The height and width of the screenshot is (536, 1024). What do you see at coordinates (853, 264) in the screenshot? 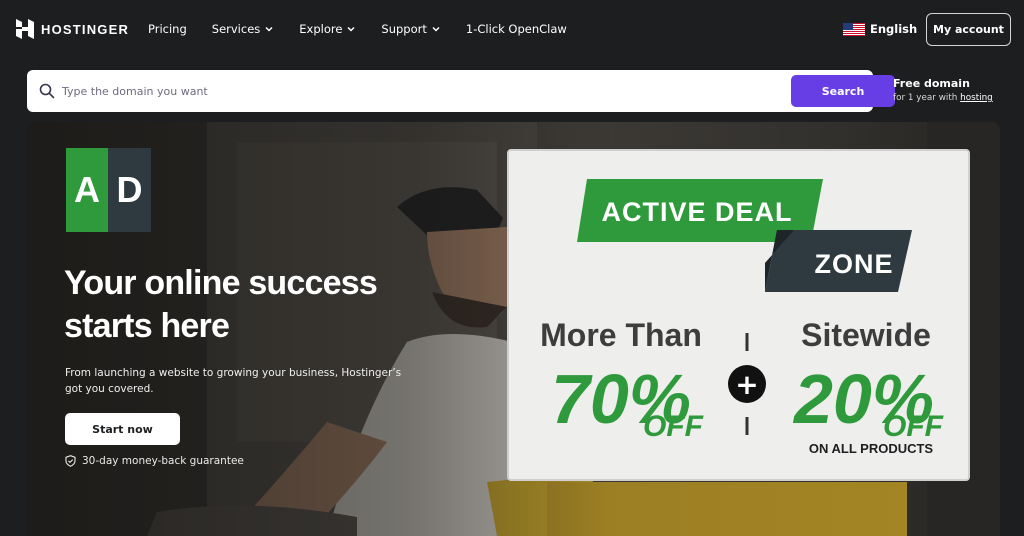
I see `zone-text: ZONE` at bounding box center [853, 264].